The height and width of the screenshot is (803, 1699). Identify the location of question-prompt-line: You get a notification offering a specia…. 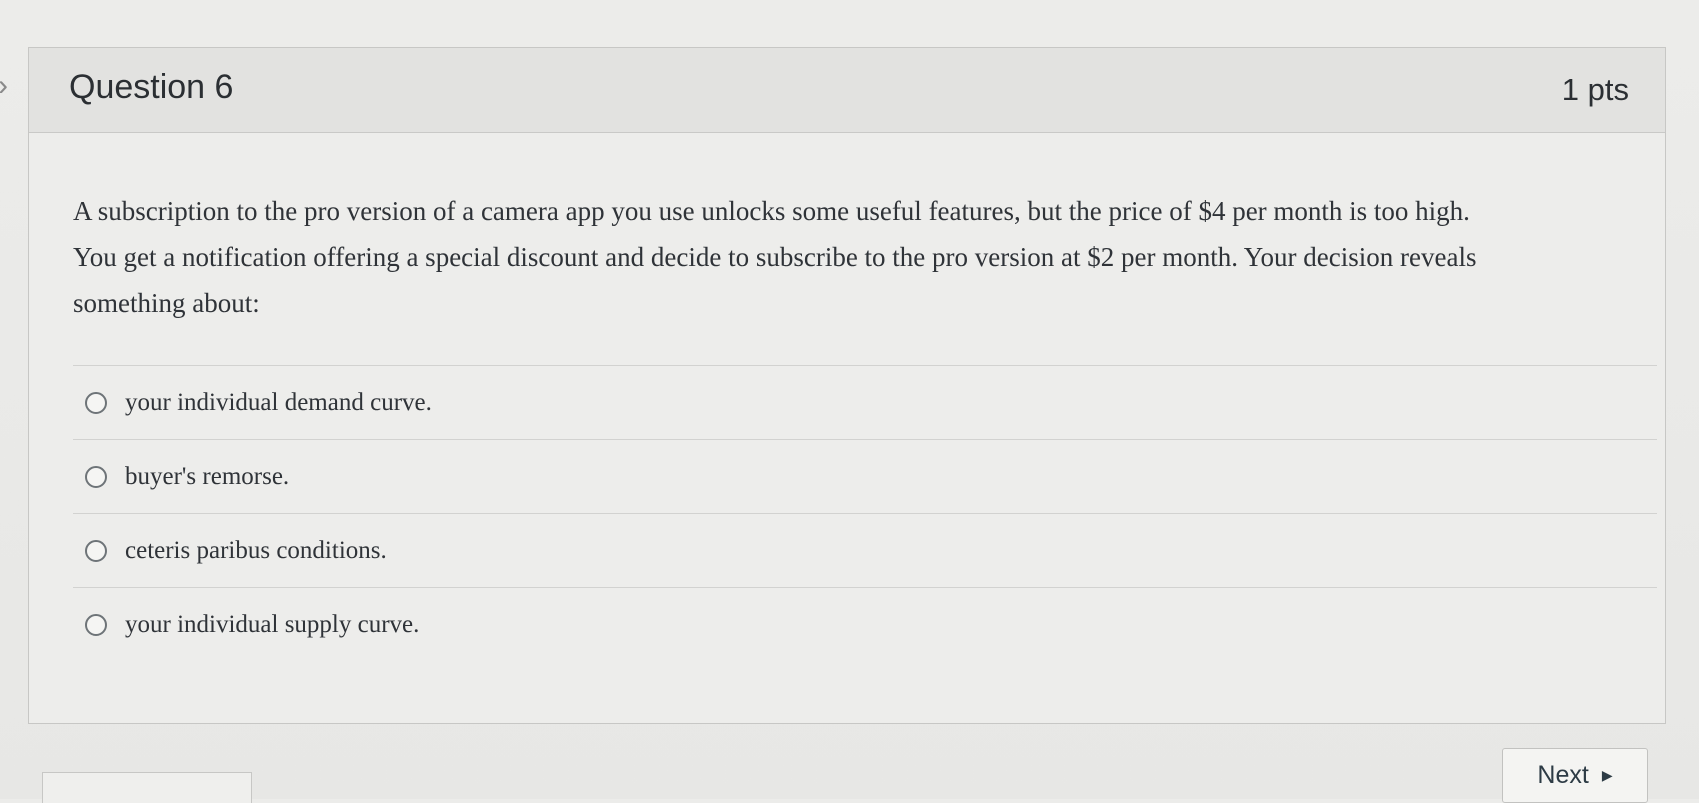
(775, 257).